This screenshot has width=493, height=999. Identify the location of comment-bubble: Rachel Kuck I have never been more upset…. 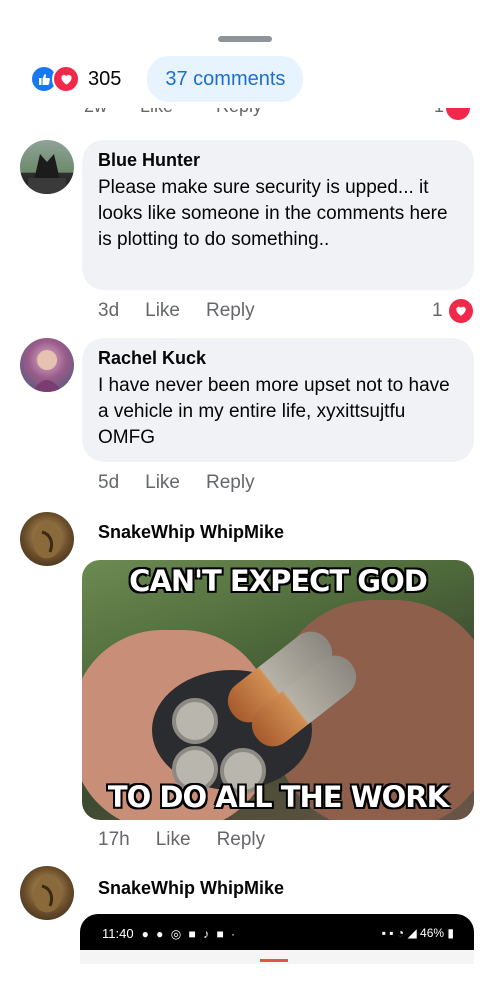
(278, 400).